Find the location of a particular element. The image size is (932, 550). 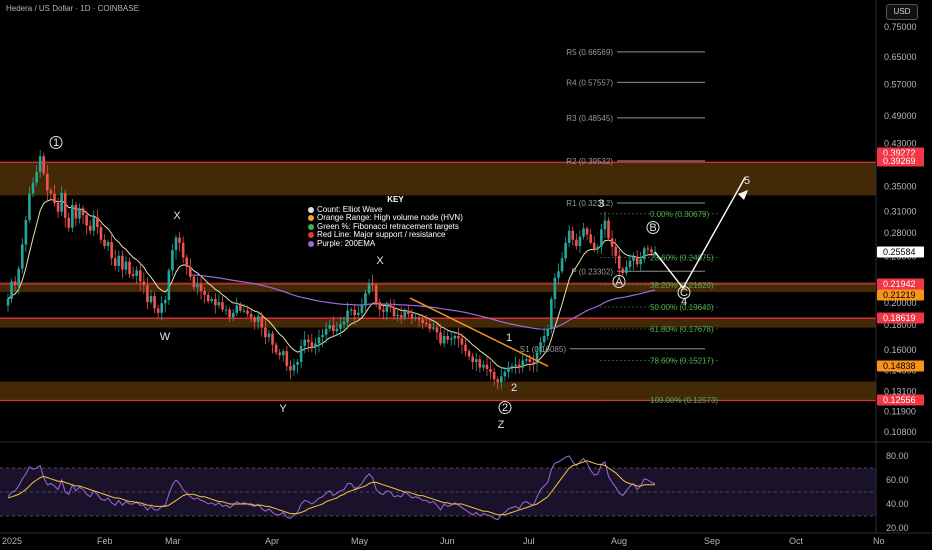

price-tick: 0.65000 is located at coordinates (900, 57).